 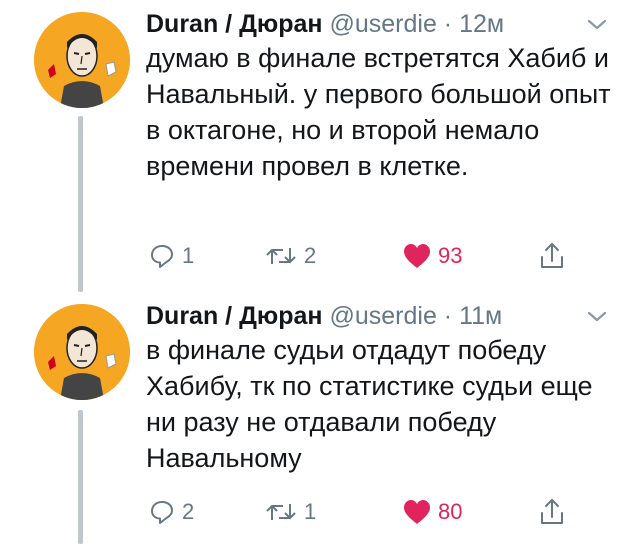 I want to click on retweet-button: 1, so click(x=290, y=512).